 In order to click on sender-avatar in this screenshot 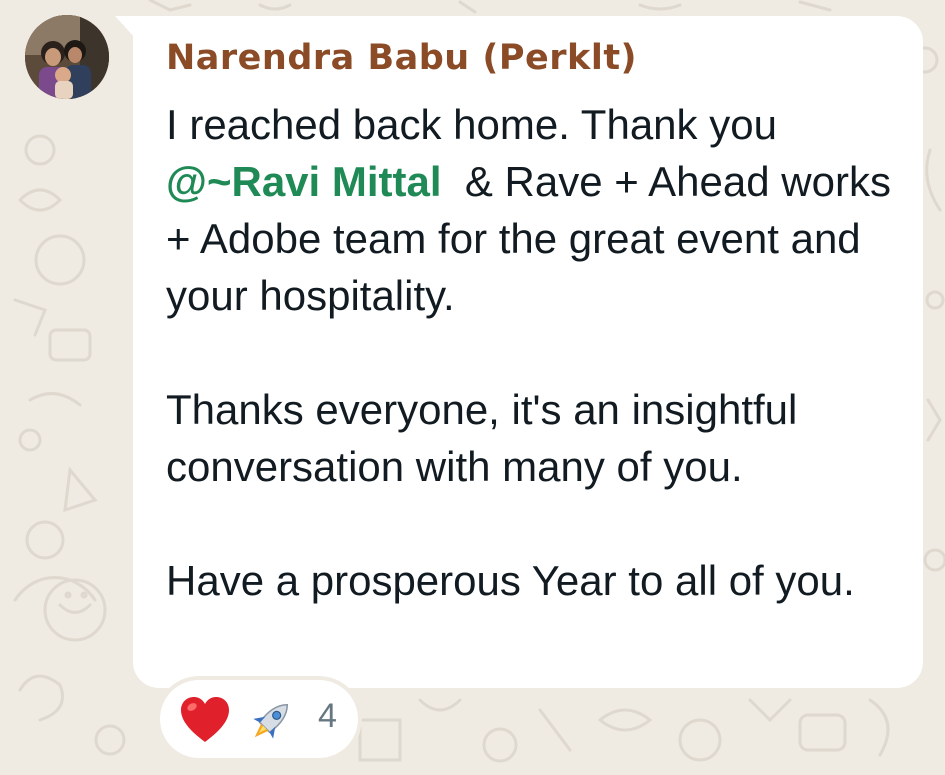, I will do `click(67, 57)`.